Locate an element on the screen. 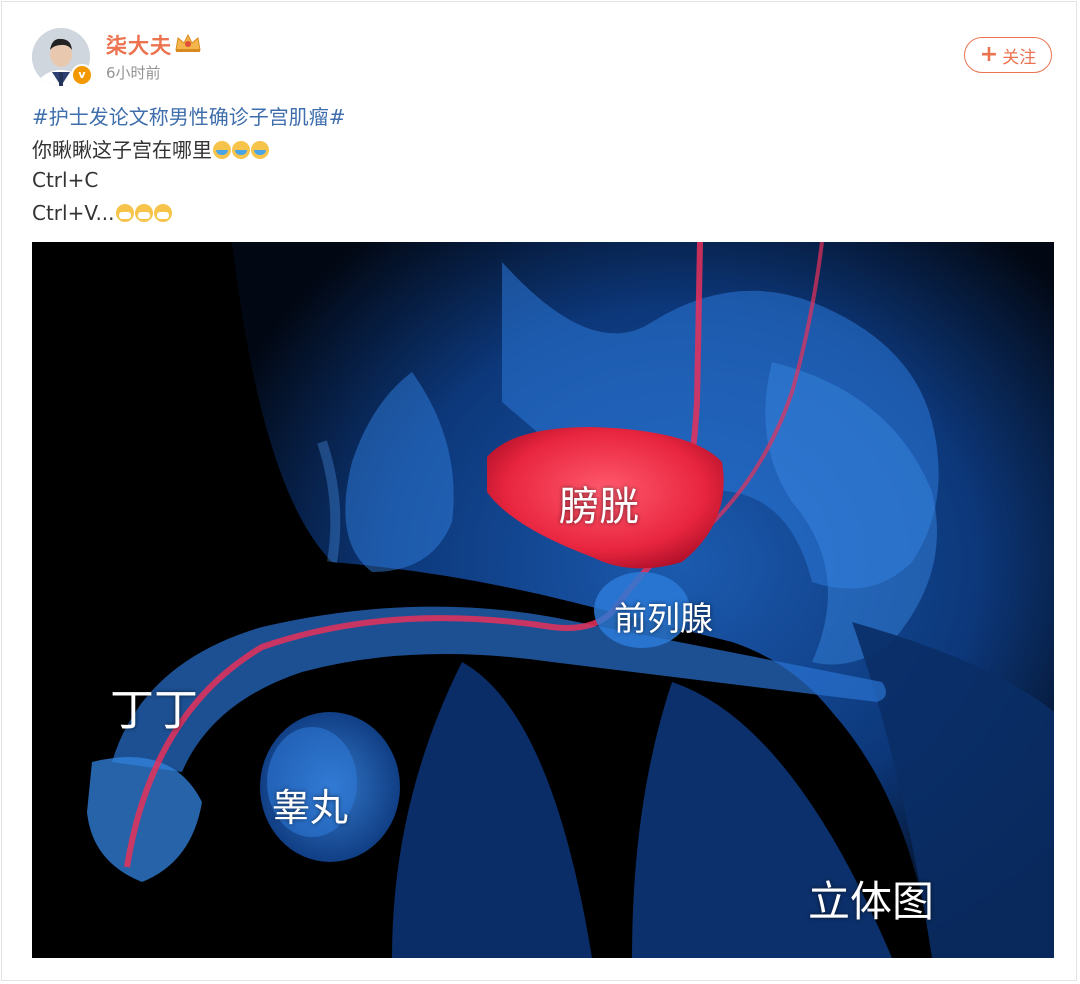 This screenshot has height=984, width=1080. testis-label: 睾丸 is located at coordinates (310, 808).